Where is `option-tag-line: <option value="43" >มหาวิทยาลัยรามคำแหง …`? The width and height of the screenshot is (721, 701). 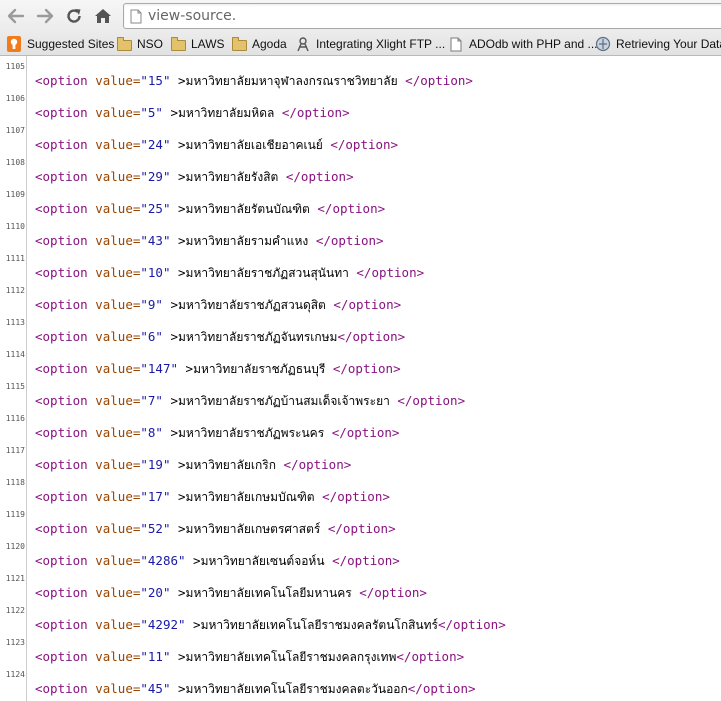
option-tag-line: <option value="43" >มหาวิทยาลัยรามคำแหง … is located at coordinates (209, 240).